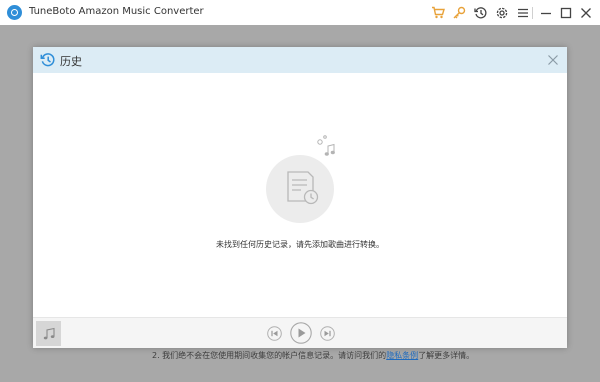  What do you see at coordinates (300, 60) in the screenshot?
I see `dialog-header: 历史` at bounding box center [300, 60].